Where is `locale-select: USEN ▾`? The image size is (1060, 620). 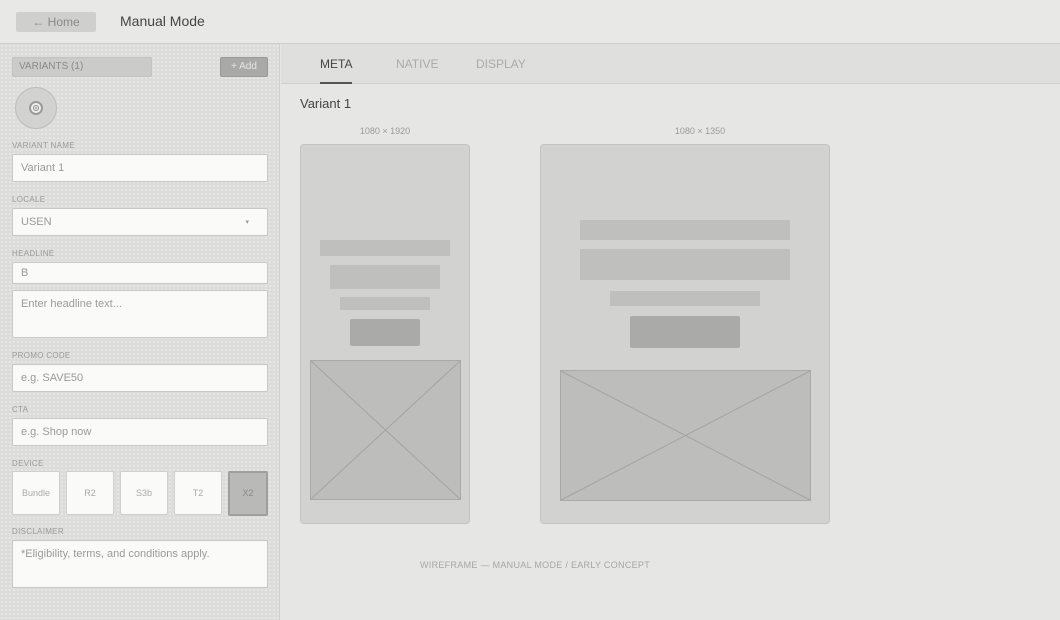
locale-select: USEN ▾ is located at coordinates (140, 222).